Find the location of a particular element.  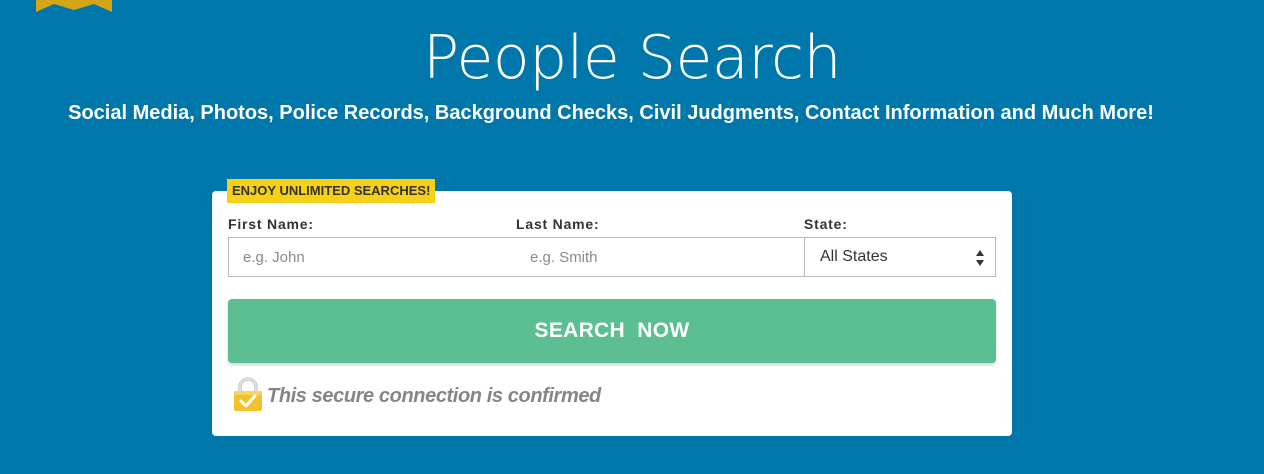

state-label: State: is located at coordinates (826, 224).